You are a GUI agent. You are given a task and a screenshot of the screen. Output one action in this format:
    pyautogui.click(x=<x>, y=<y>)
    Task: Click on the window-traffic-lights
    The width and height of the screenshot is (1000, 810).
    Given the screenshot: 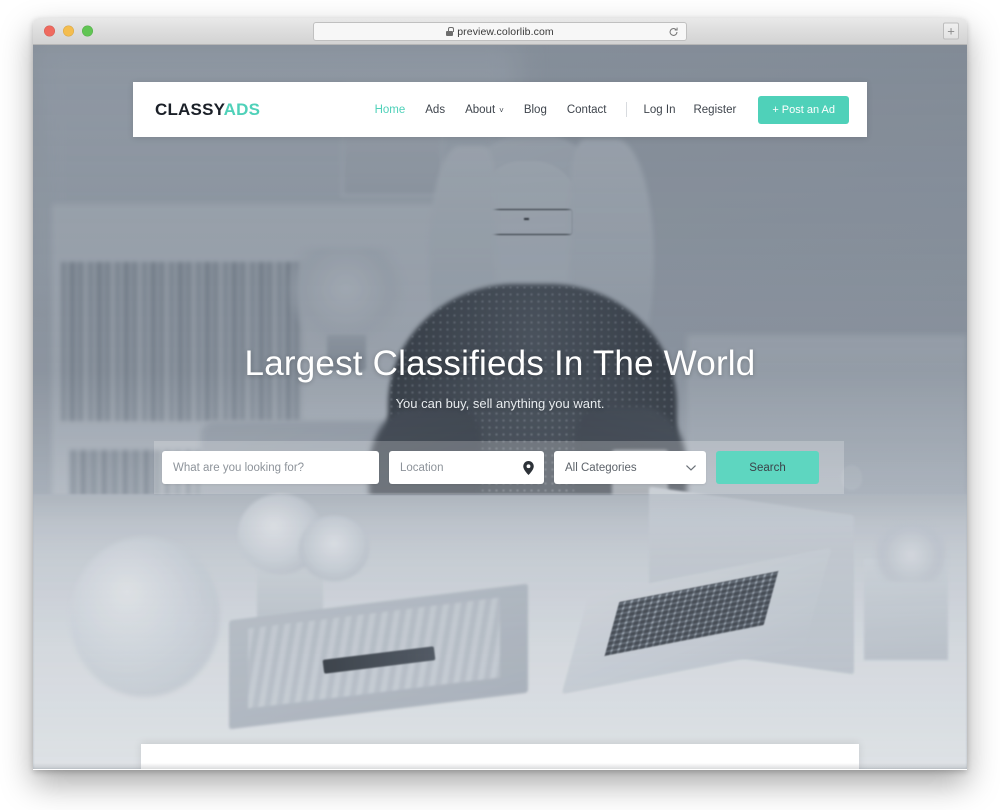 What is the action you would take?
    pyautogui.click(x=68, y=31)
    